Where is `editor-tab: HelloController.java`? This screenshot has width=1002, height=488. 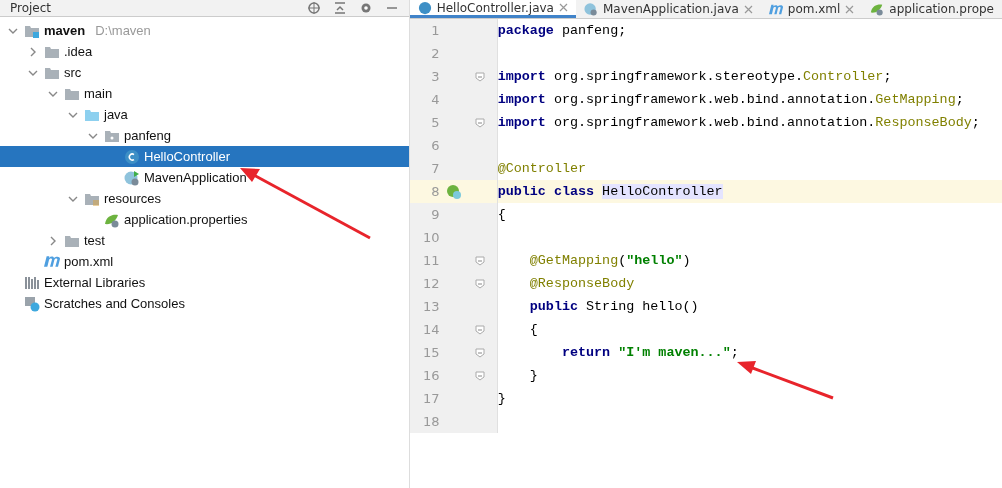 editor-tab: HelloController.java is located at coordinates (492, 9).